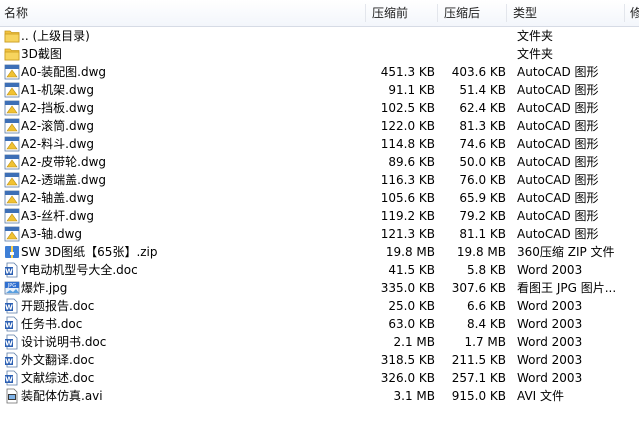 Image resolution: width=639 pixels, height=428 pixels. What do you see at coordinates (55, 36) in the screenshot?
I see `file-name: .. (上级目录)` at bounding box center [55, 36].